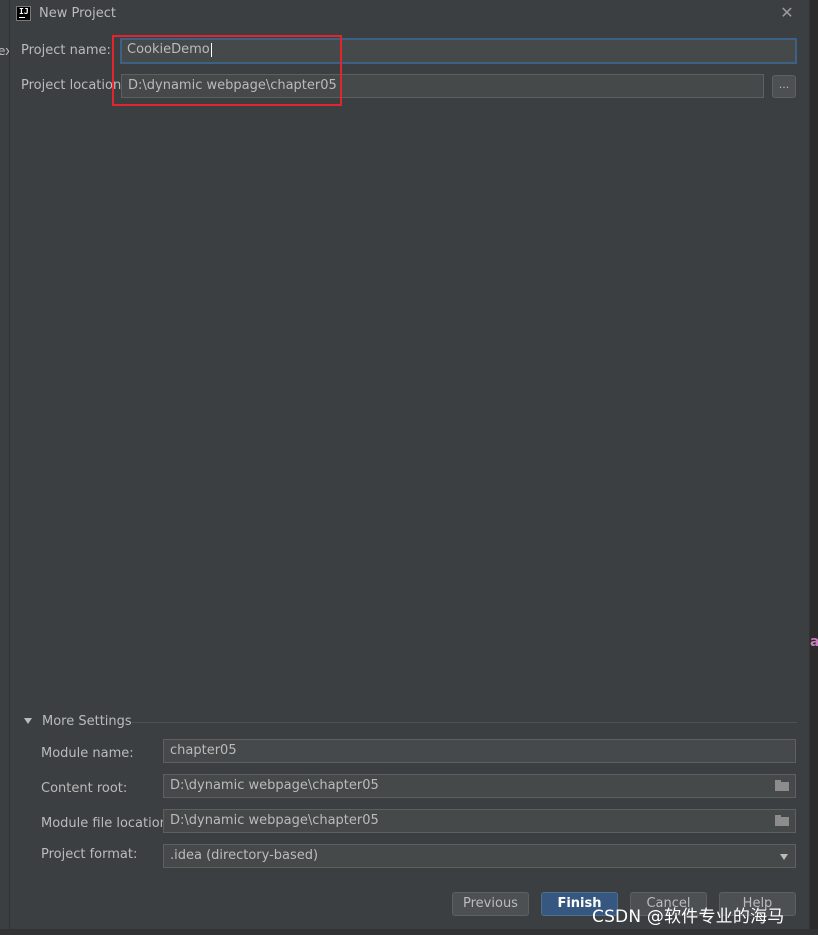 Image resolution: width=818 pixels, height=935 pixels. I want to click on module-name-value: chapter05, so click(203, 750).